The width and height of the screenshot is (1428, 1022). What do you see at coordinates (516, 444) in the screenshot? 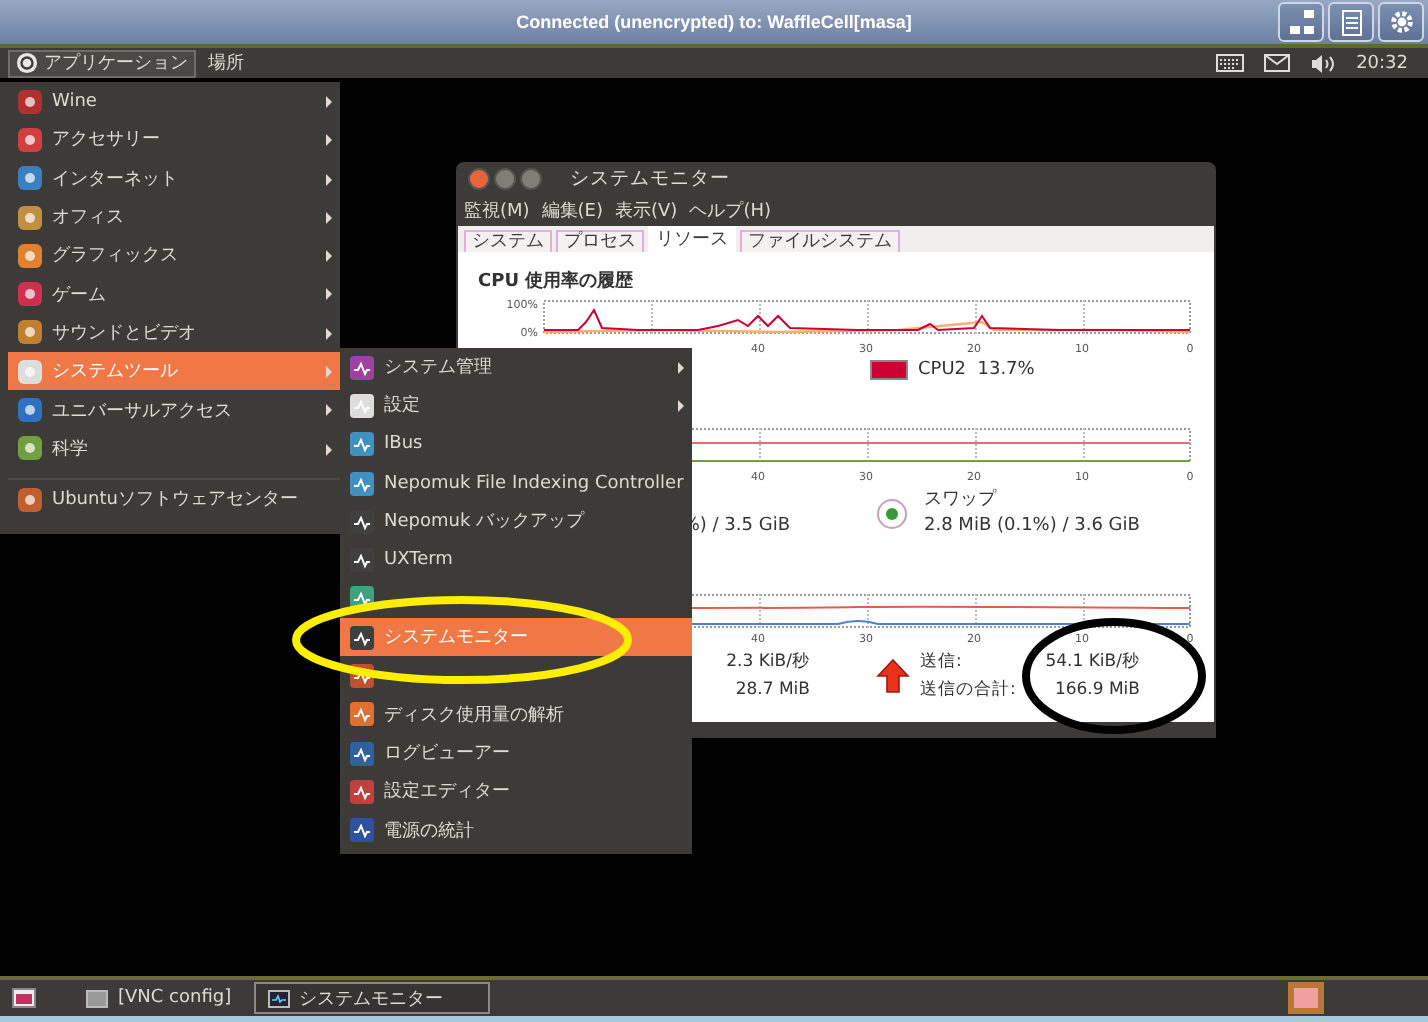
I see `menu-item: IBus` at bounding box center [516, 444].